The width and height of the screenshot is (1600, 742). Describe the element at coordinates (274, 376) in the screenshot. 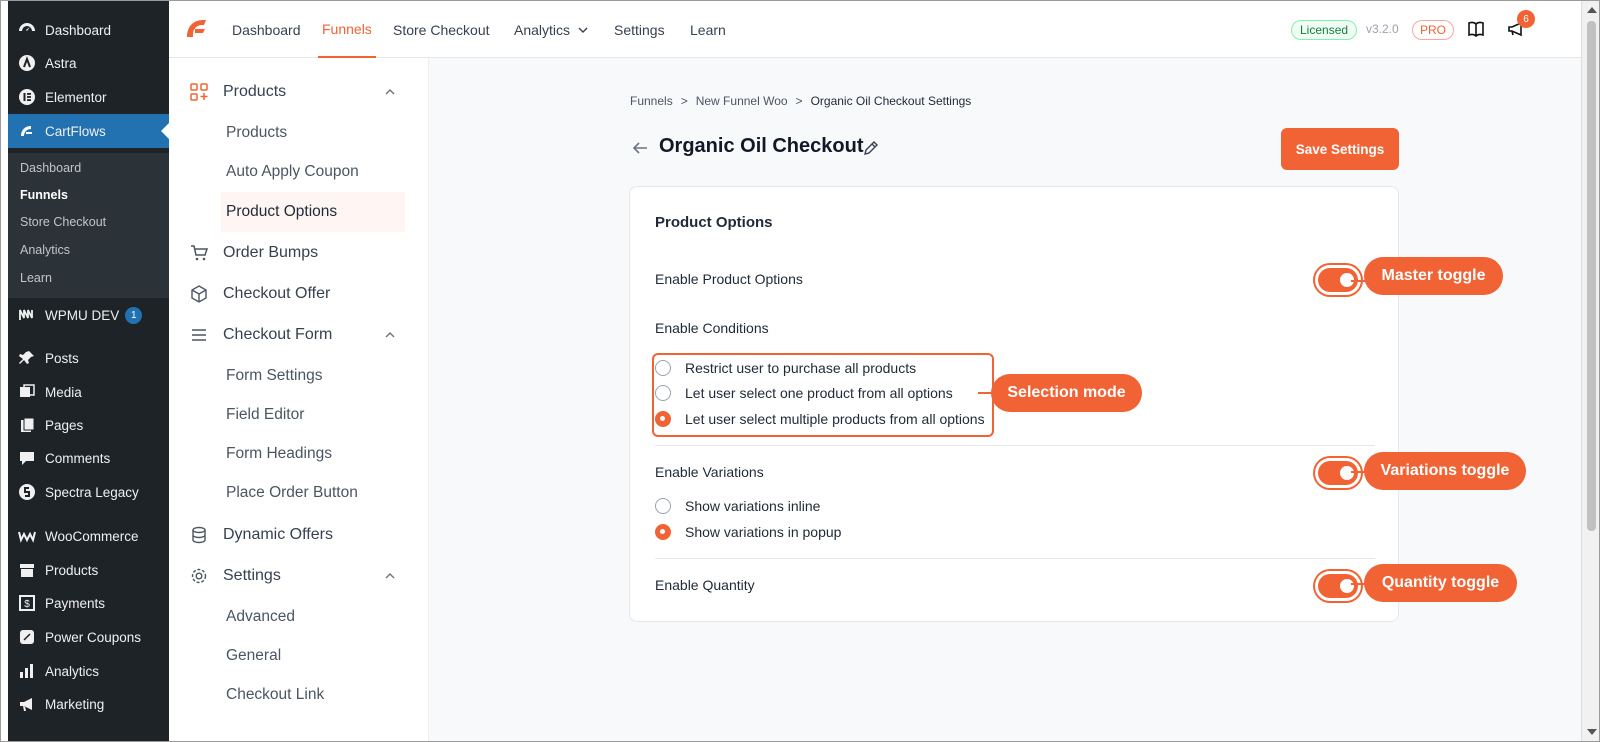

I see `subnav-form-settings: Form Settings` at that location.